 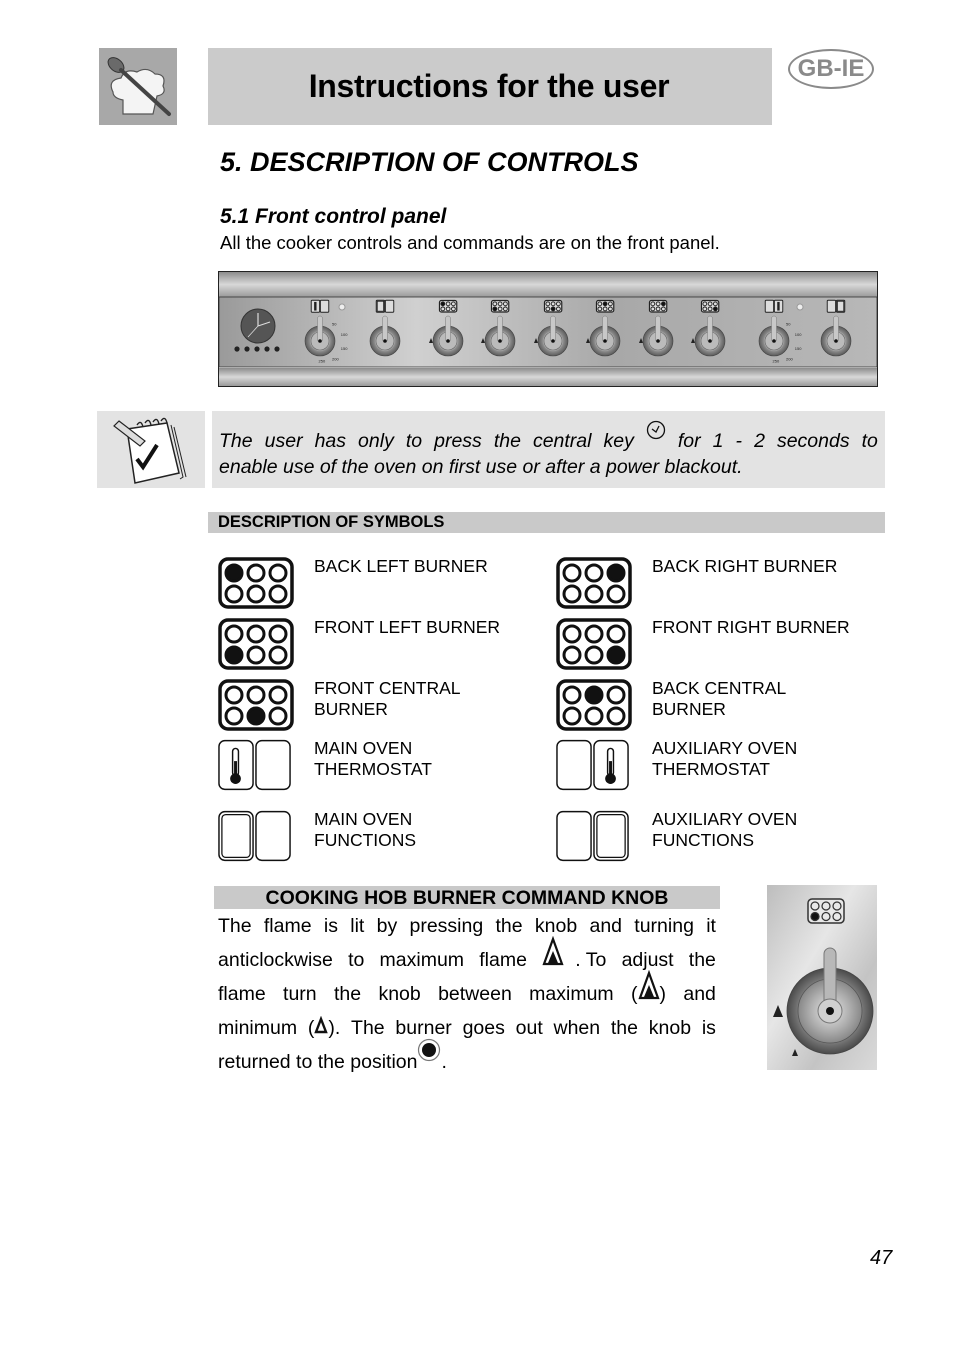 What do you see at coordinates (836, 306) in the screenshot?
I see `aux-oven-functions-symbol` at bounding box center [836, 306].